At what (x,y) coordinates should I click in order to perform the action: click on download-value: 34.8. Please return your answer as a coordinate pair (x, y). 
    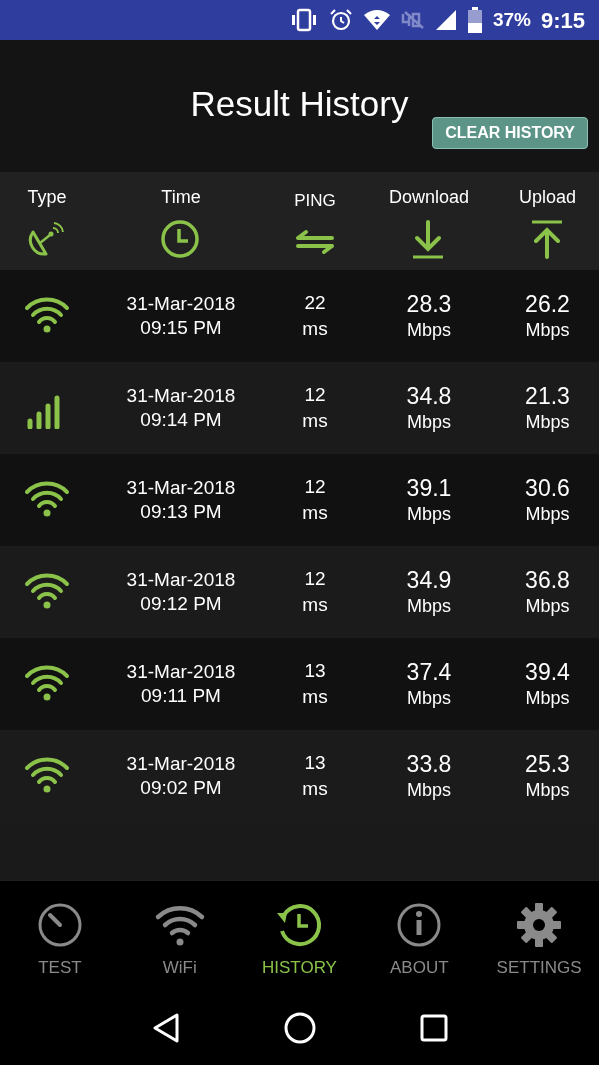
    Looking at the image, I should click on (429, 396).